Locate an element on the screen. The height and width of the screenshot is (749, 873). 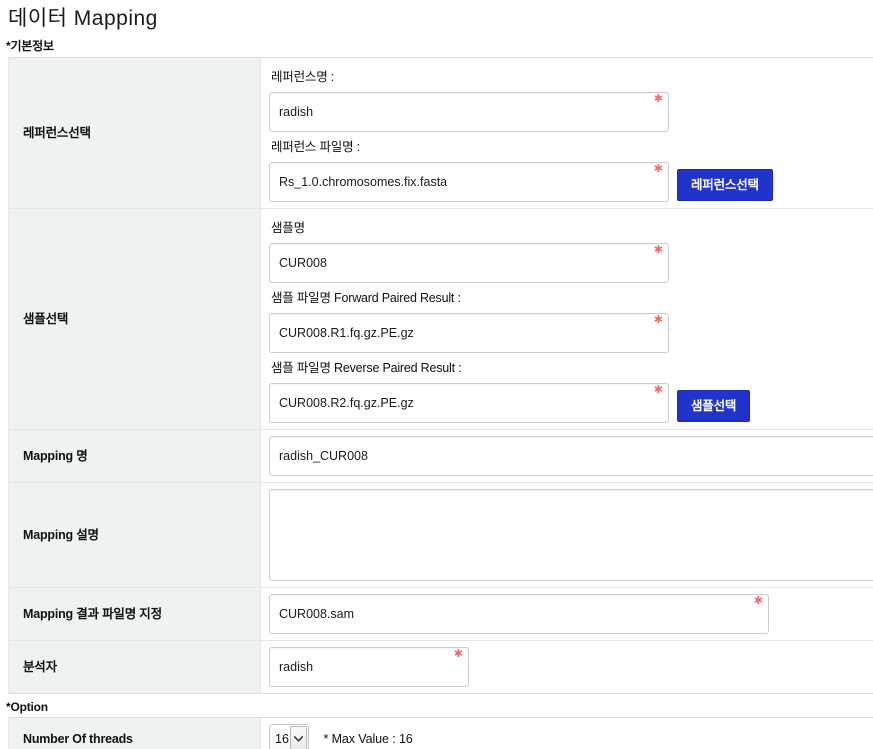
table-row-analyst: 분석자 radish ✱ is located at coordinates (440, 667).